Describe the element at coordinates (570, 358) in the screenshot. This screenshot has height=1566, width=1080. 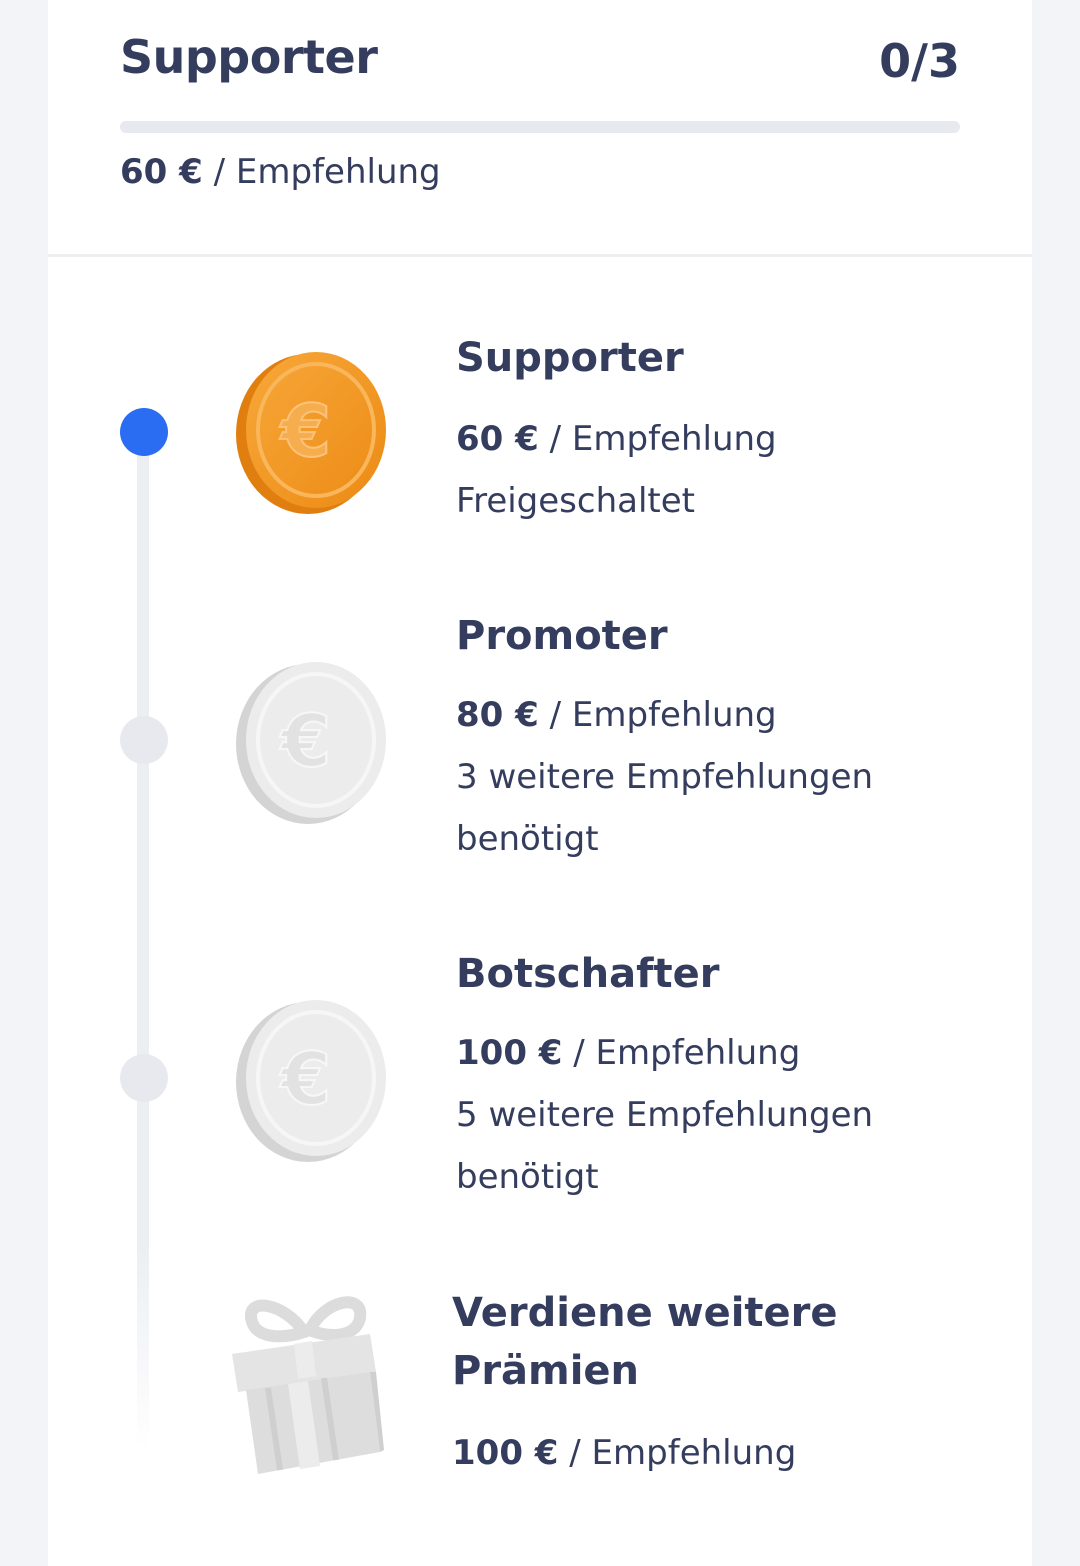
I see `tier-title: Supporter` at that location.